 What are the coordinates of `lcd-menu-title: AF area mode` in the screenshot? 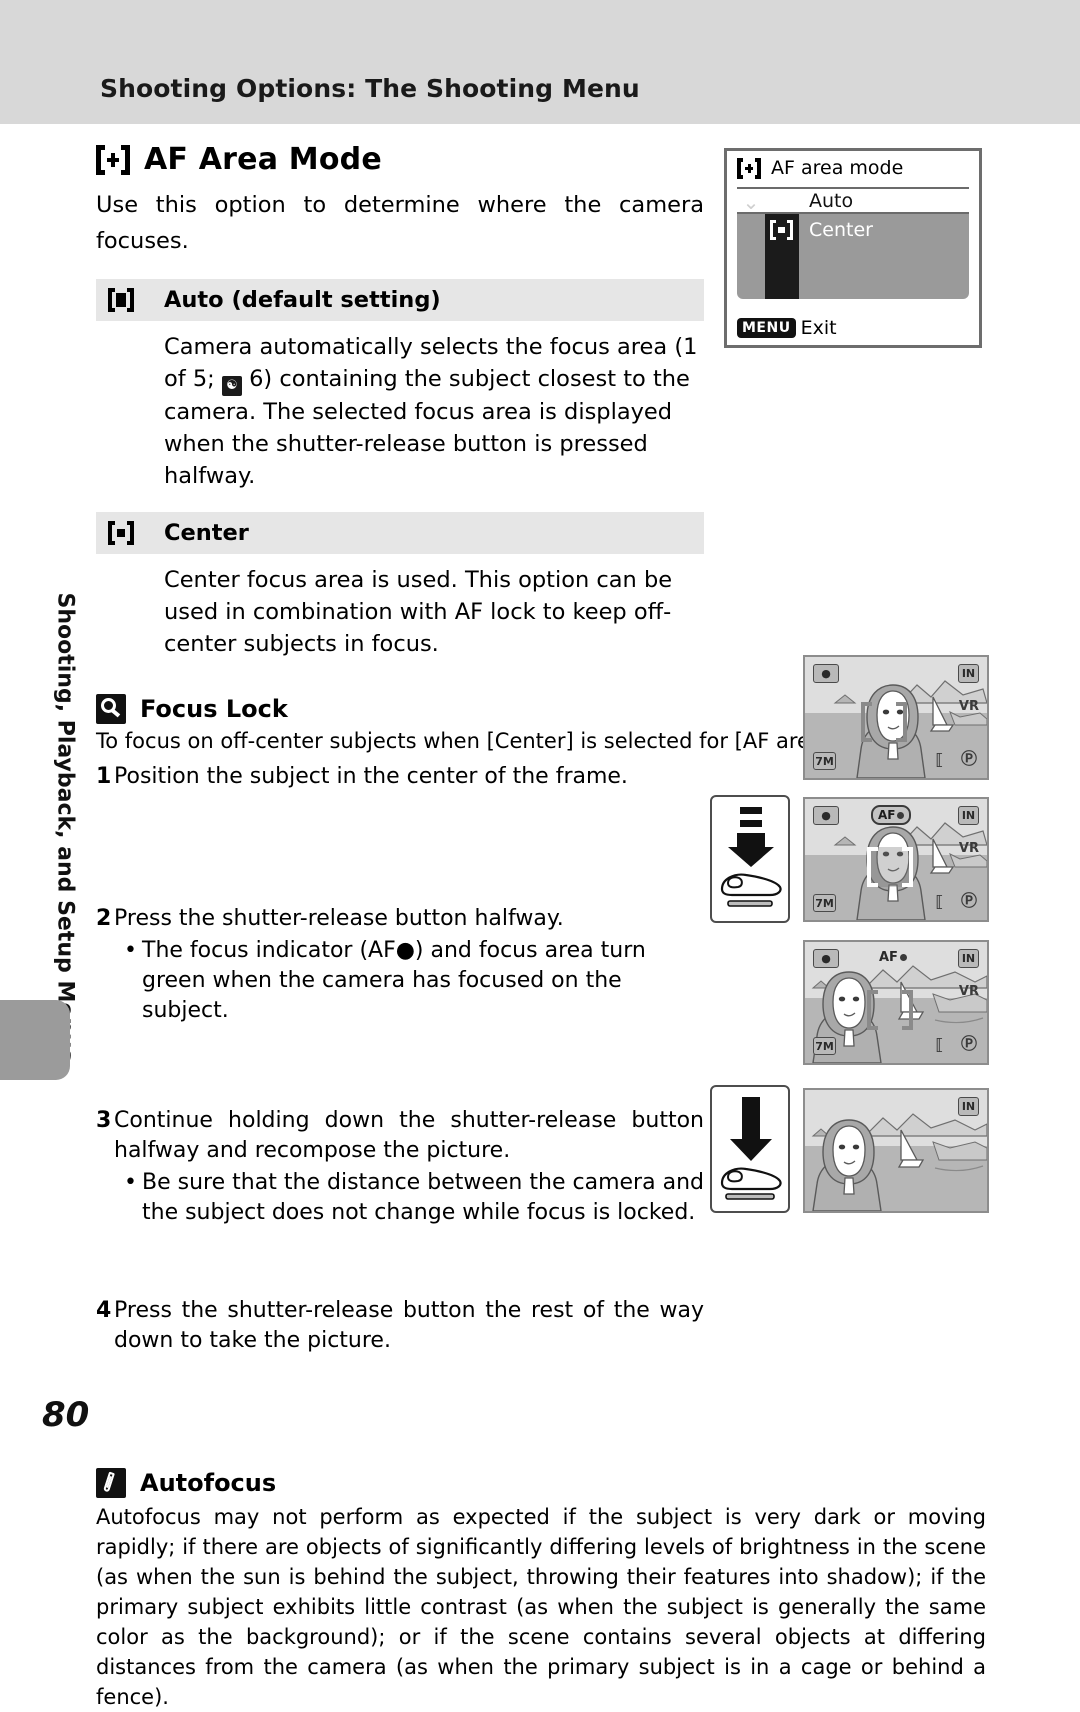 It's located at (837, 168).